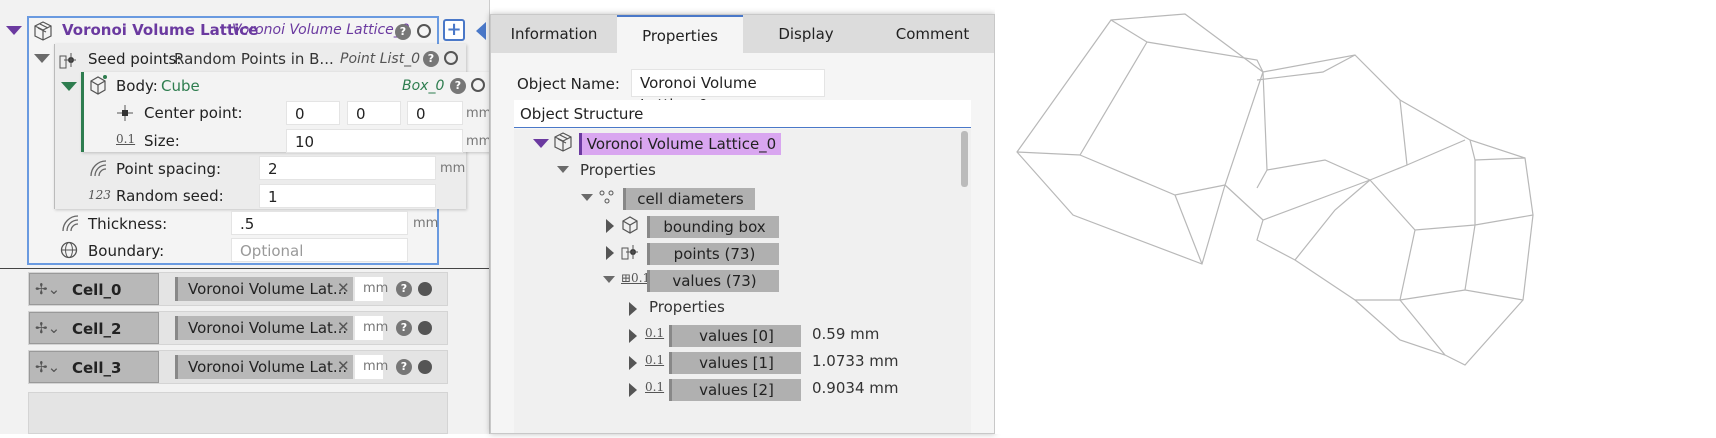 Image resolution: width=1716 pixels, height=438 pixels. What do you see at coordinates (458, 86) in the screenshot?
I see `body-help-icon: ?` at bounding box center [458, 86].